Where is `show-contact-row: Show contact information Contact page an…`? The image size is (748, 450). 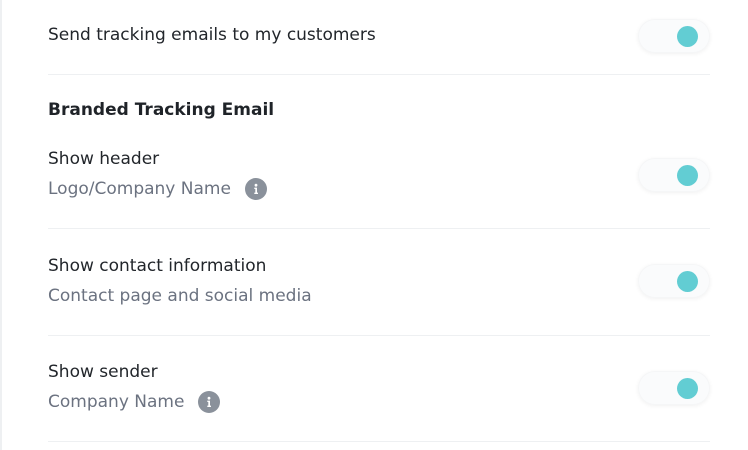
show-contact-row: Show contact information Contact page an… is located at coordinates (379, 285).